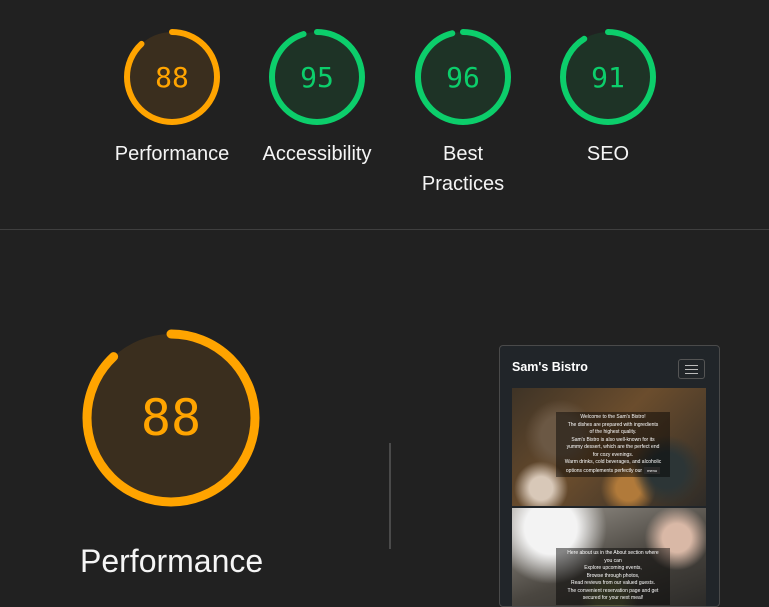  What do you see at coordinates (613, 583) in the screenshot?
I see `hero2-line: Read reviews from our valued guests.` at bounding box center [613, 583].